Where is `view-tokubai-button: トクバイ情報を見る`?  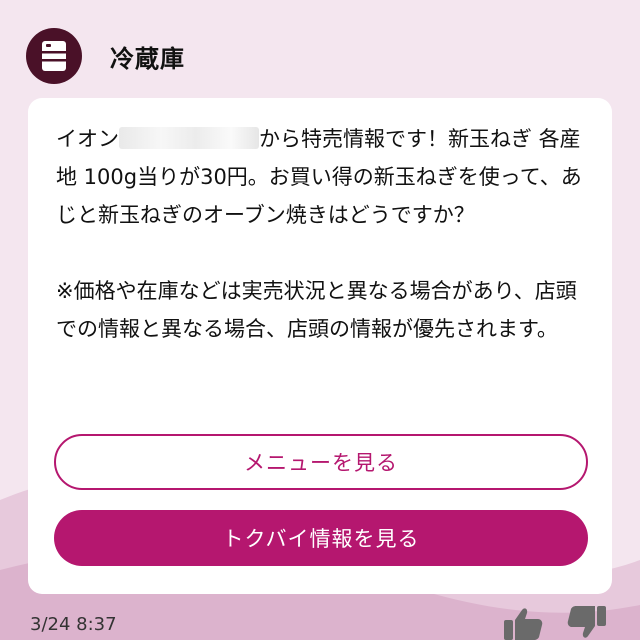
view-tokubai-button: トクバイ情報を見る is located at coordinates (321, 538).